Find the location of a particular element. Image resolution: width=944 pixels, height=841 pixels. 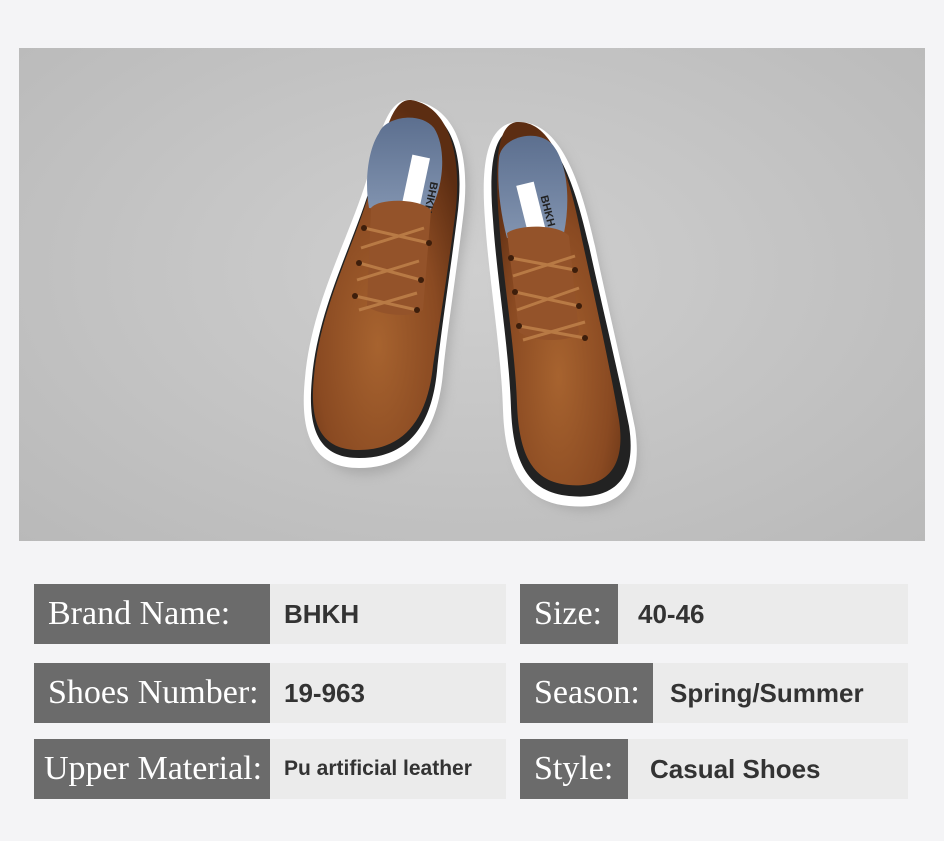

spec-brand-label: Brand Name: is located at coordinates (152, 614).